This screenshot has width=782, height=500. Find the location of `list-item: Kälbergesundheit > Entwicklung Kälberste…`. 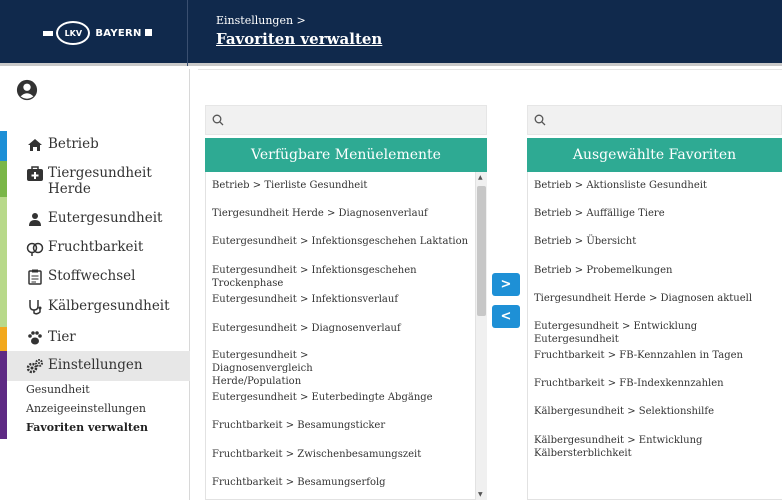

list-item: Kälbergesundheit > Entwicklung Kälberste… is located at coordinates (658, 447).